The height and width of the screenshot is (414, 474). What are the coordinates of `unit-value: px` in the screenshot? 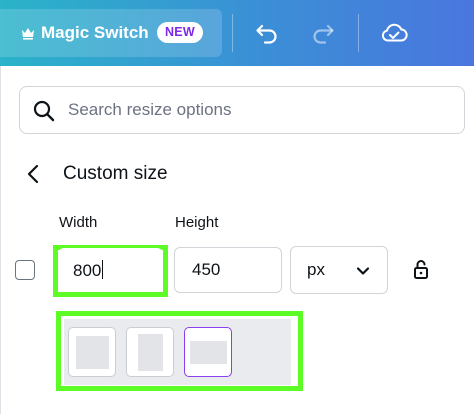 It's located at (316, 269).